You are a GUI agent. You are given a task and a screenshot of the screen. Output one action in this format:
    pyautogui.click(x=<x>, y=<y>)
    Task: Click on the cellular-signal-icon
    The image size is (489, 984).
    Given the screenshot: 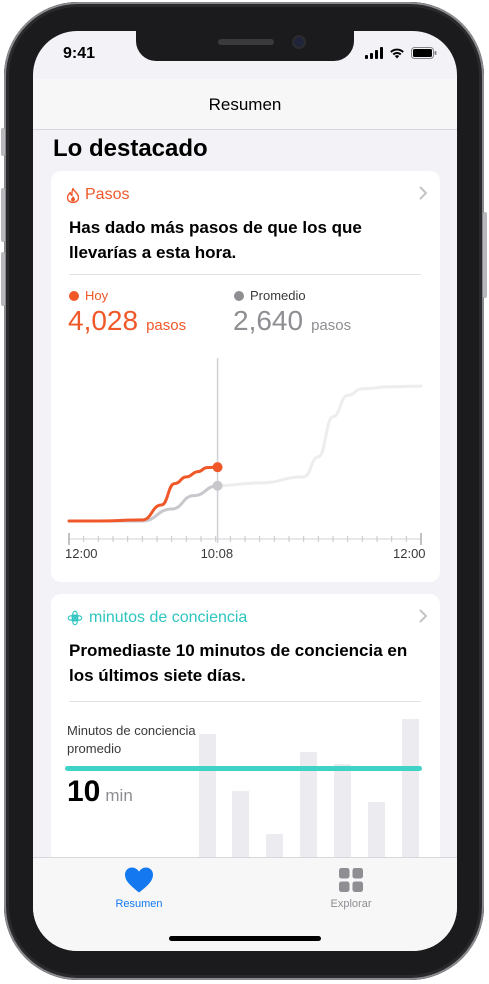 What is the action you would take?
    pyautogui.click(x=374, y=53)
    